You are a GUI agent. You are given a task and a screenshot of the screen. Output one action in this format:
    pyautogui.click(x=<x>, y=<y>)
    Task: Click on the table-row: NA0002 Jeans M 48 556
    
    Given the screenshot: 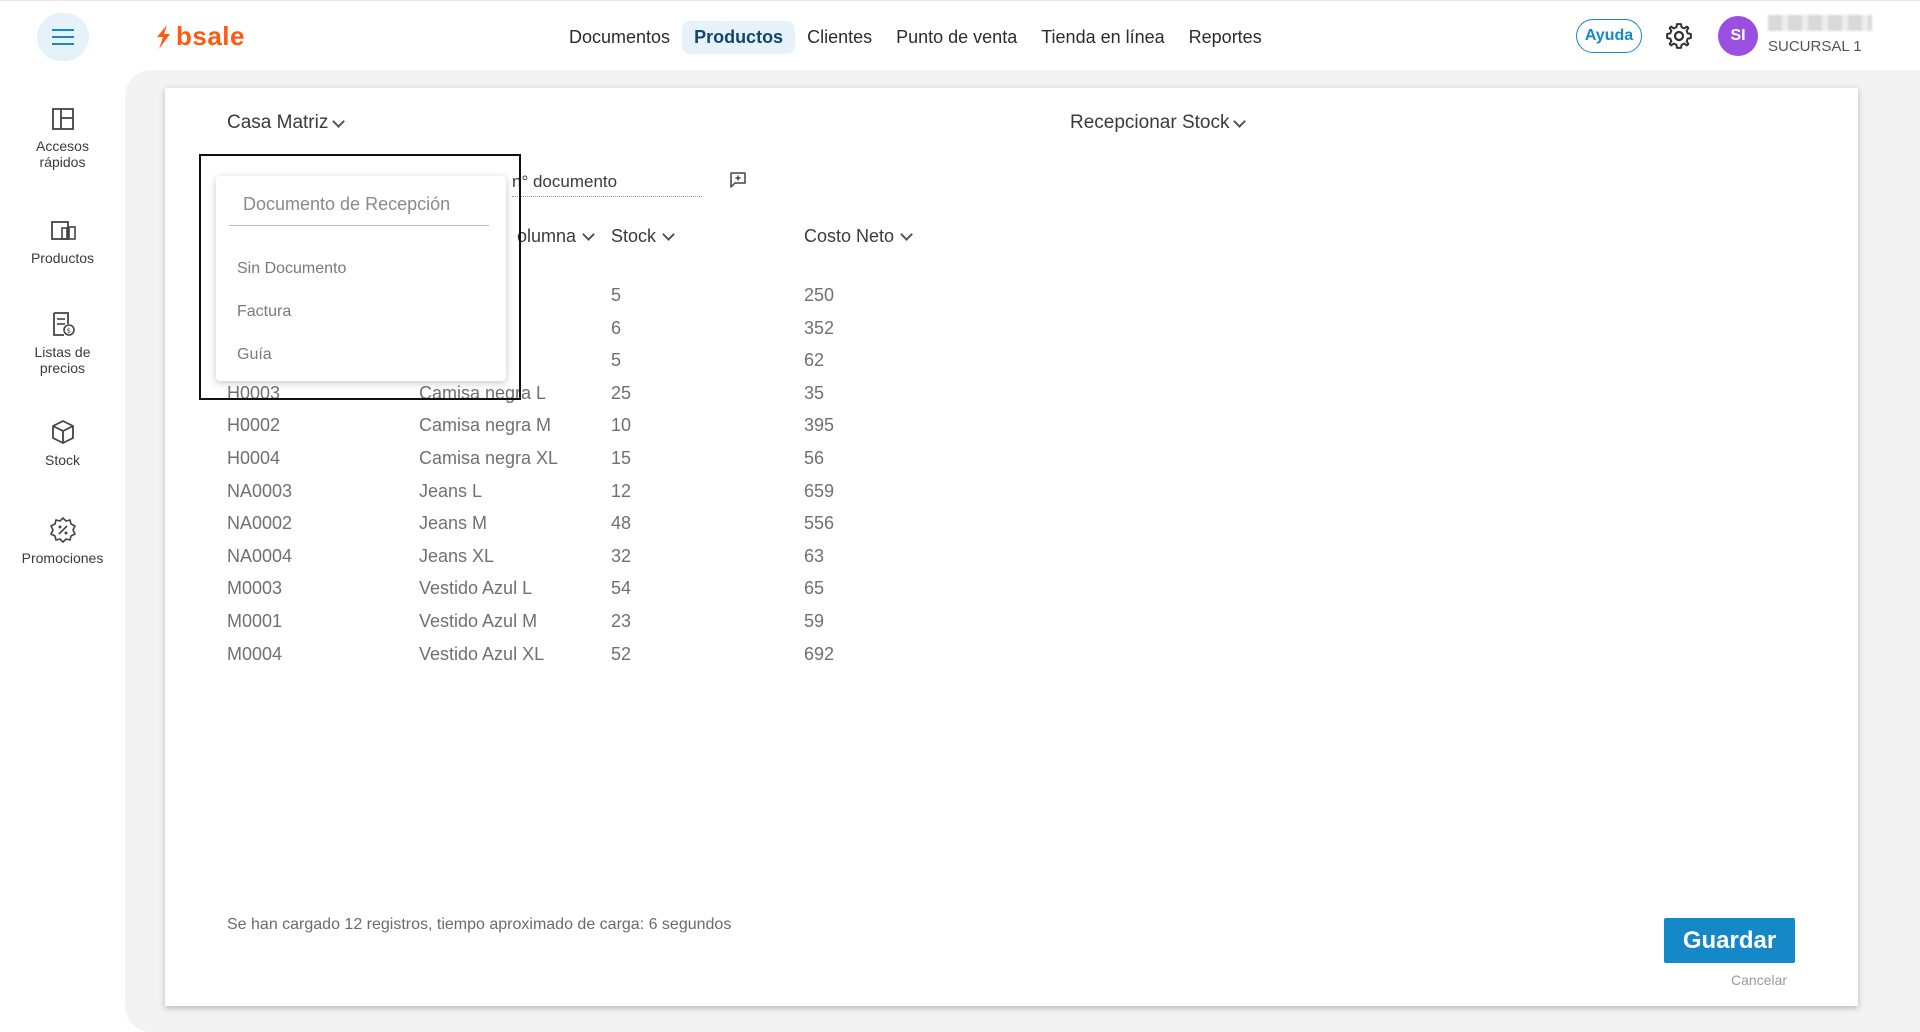 What is the action you would take?
    pyautogui.click(x=1011, y=528)
    